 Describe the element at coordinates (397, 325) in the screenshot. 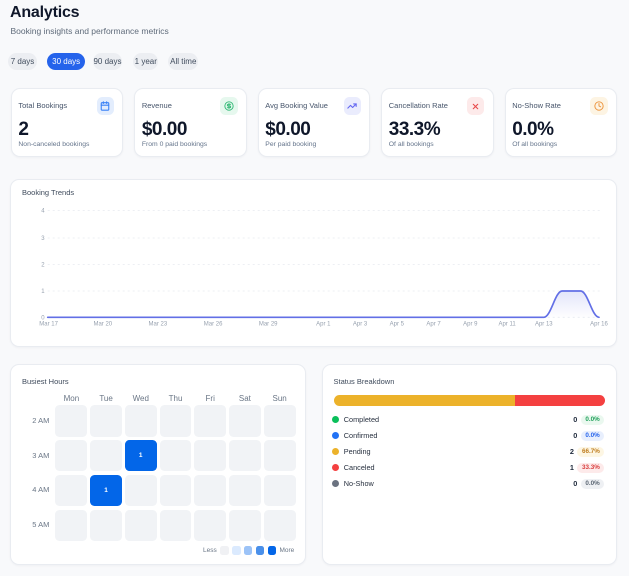

I see `svg-text: Apr 5` at that location.